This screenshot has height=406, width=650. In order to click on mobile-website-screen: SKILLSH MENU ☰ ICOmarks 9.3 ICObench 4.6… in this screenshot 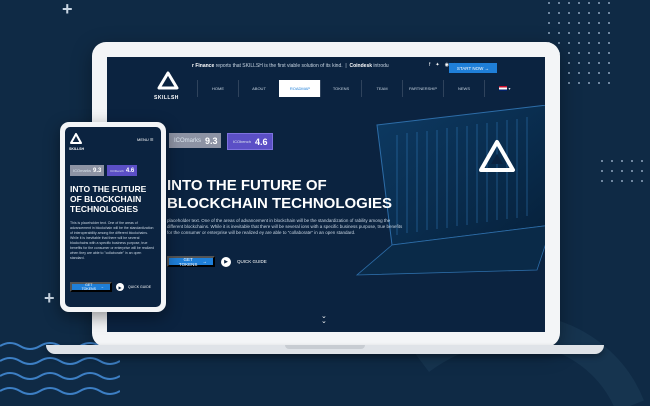, I will do `click(113, 217)`.